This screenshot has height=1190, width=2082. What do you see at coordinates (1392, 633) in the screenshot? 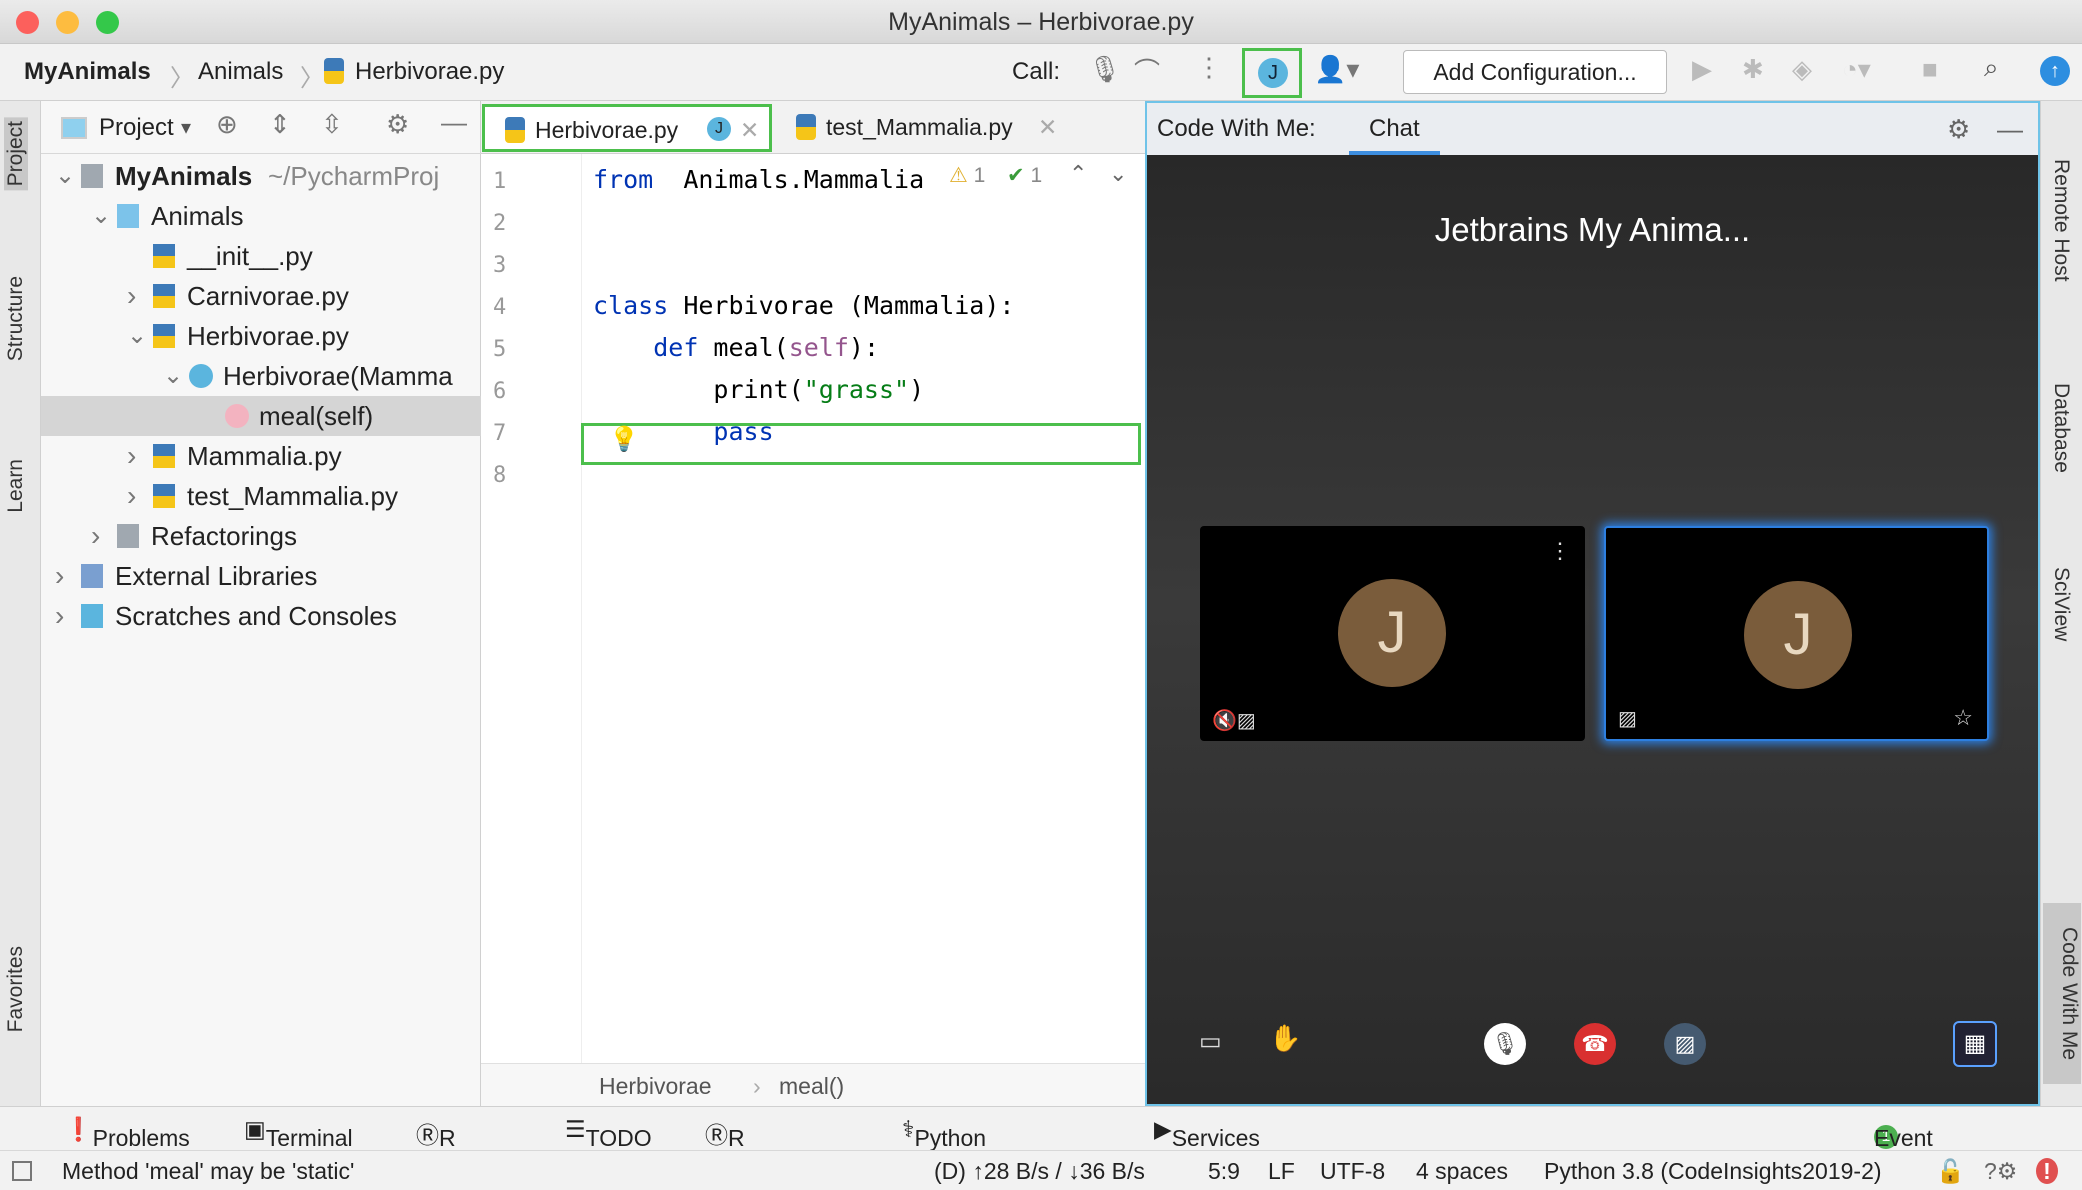
I see `participant-tile: J ⋮ 🔇▨` at bounding box center [1392, 633].